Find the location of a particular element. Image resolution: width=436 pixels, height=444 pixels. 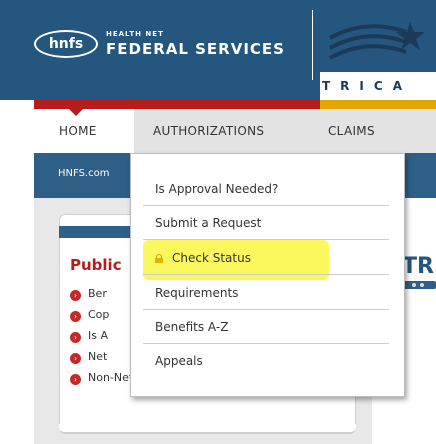

side-link: › Net is located at coordinates (88, 357).